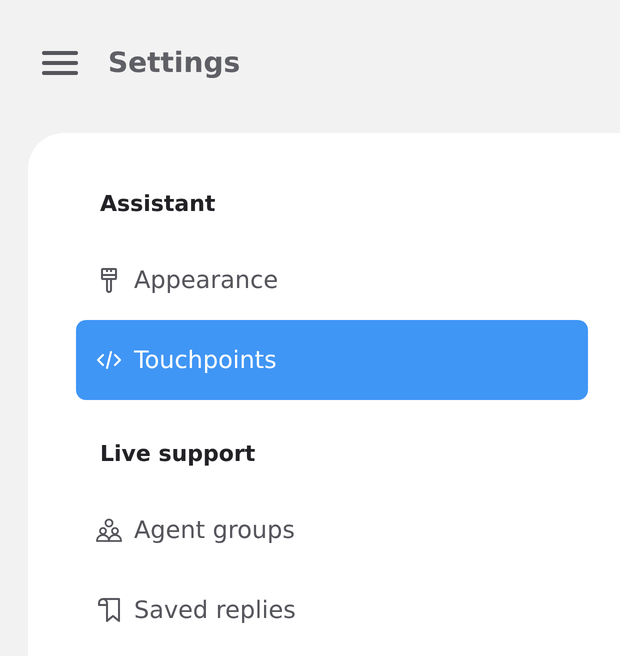 The height and width of the screenshot is (656, 620). What do you see at coordinates (60, 63) in the screenshot?
I see `menu-icon` at bounding box center [60, 63].